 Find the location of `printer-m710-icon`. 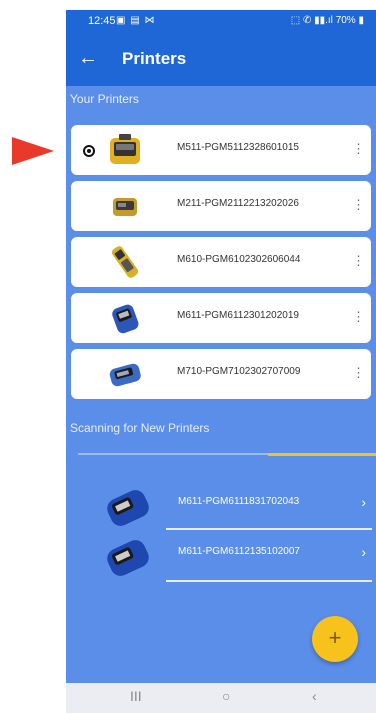

printer-m710-icon is located at coordinates (125, 375).